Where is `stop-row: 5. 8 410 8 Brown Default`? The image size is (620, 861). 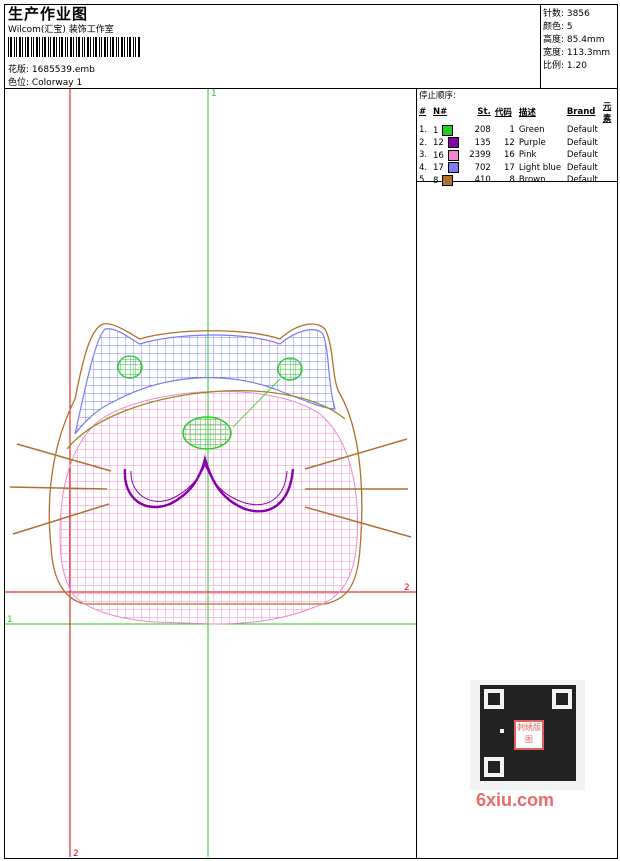
stop-row: 5. 8 410 8 Brown Default is located at coordinates (518, 180).